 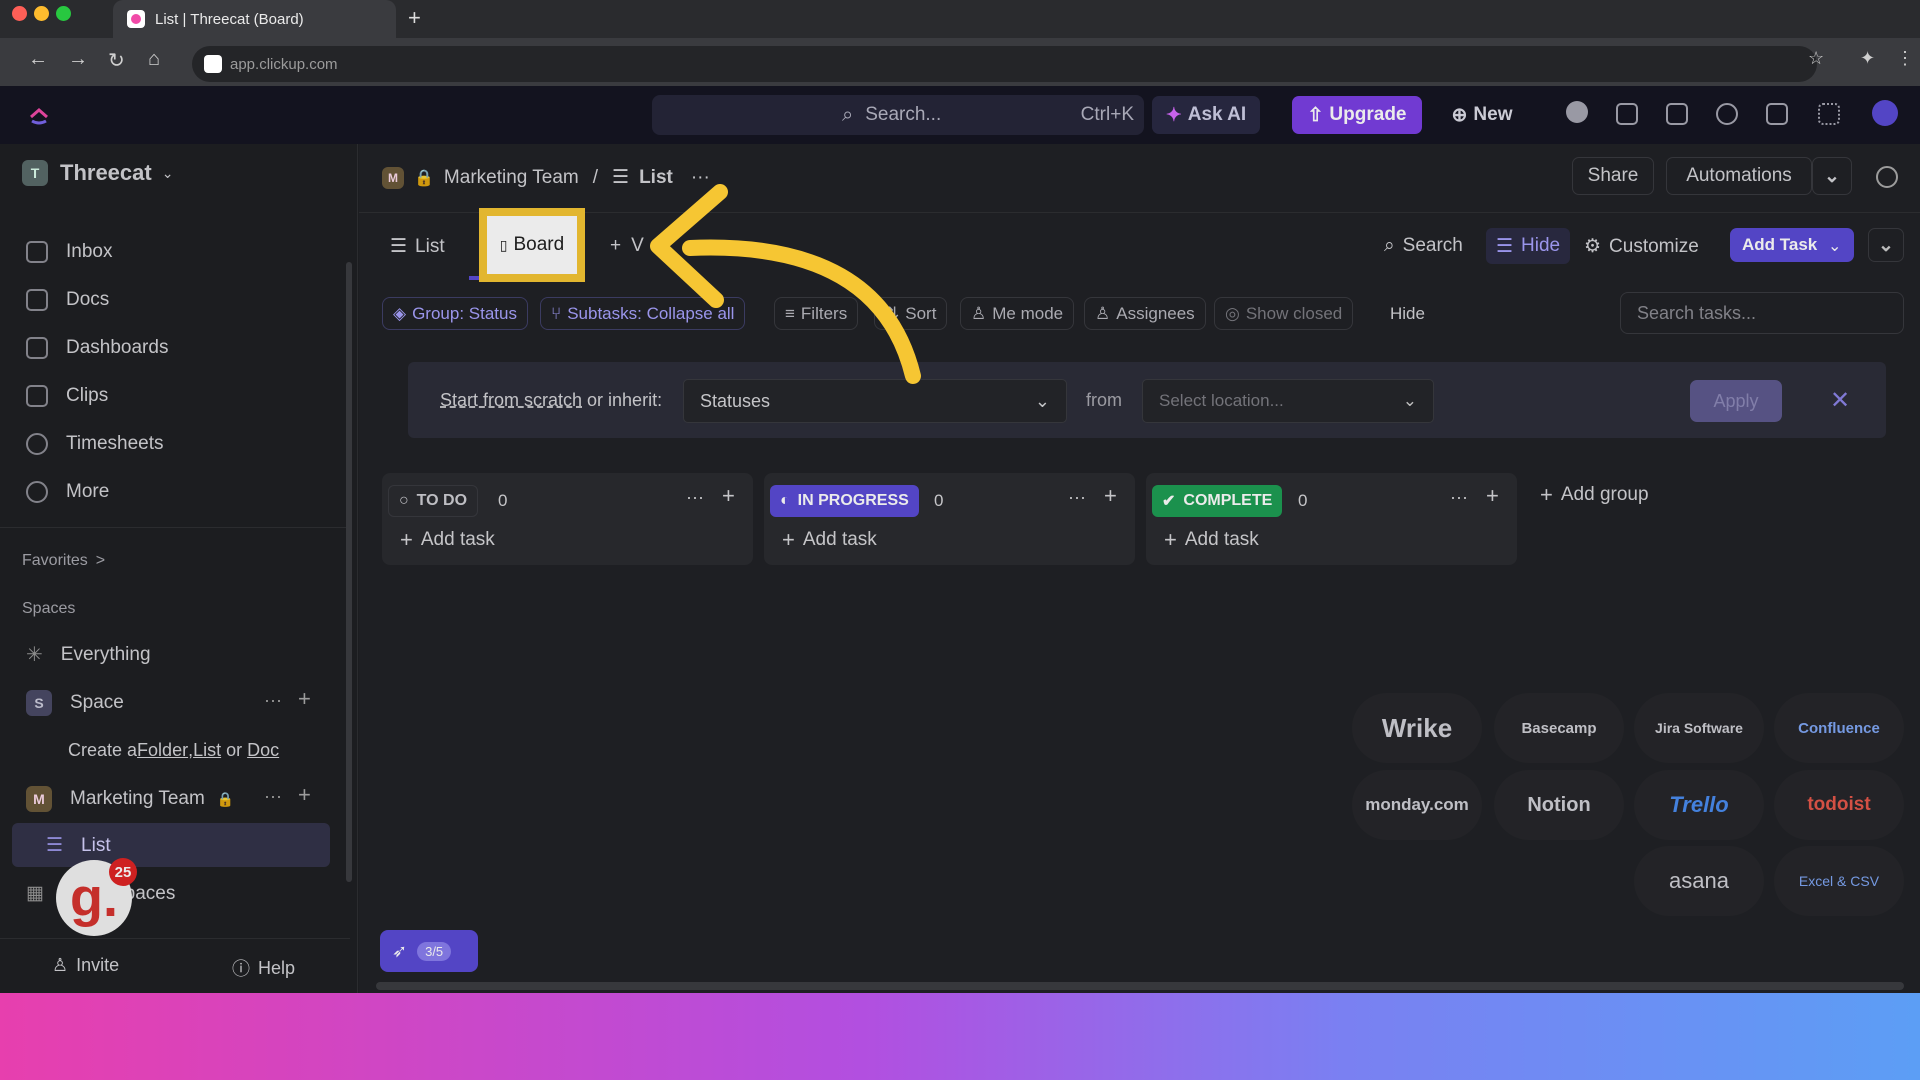 What do you see at coordinates (1528, 246) in the screenshot?
I see `hide-button: ☰ Hide` at bounding box center [1528, 246].